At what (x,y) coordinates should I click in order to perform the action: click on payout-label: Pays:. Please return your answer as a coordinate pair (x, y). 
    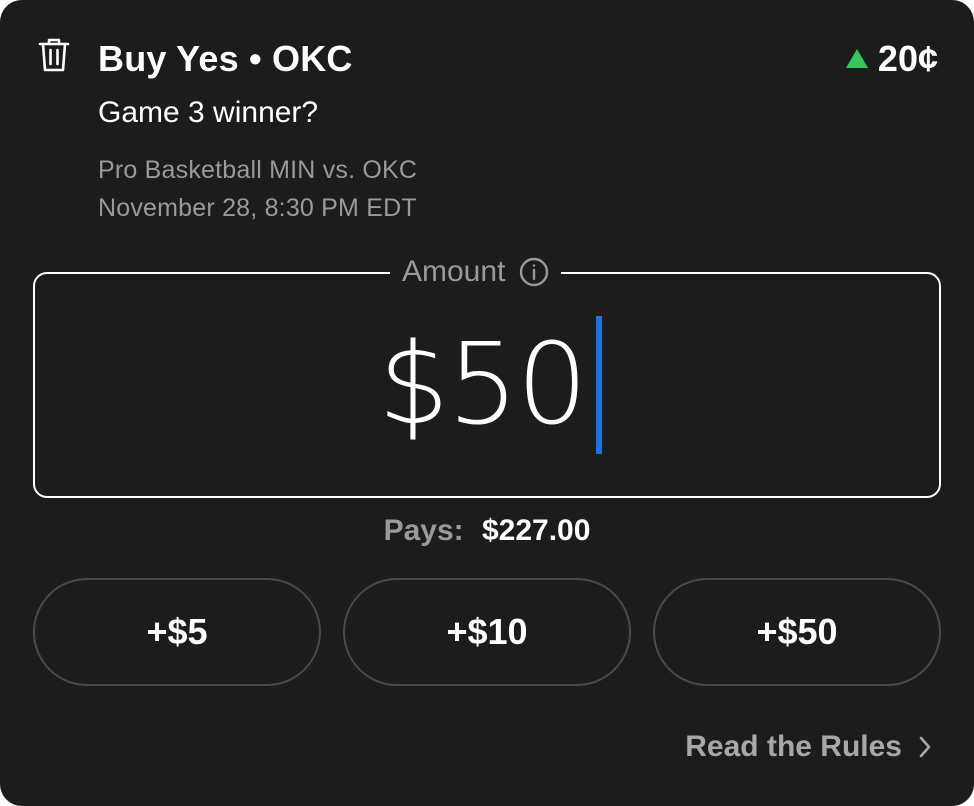
    Looking at the image, I should click on (423, 530).